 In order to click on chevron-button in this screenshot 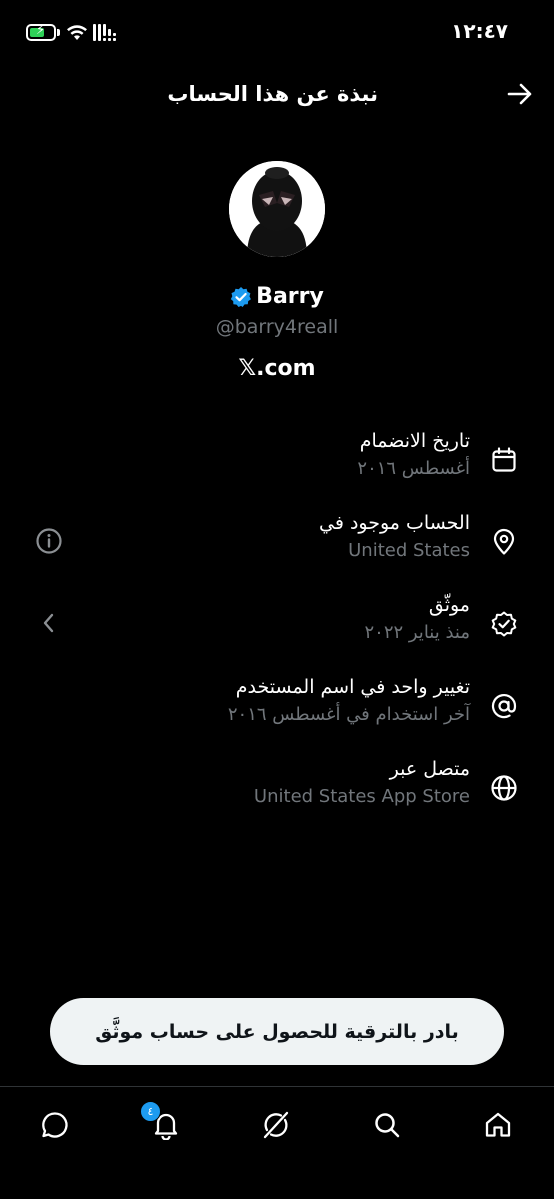, I will do `click(49, 623)`.